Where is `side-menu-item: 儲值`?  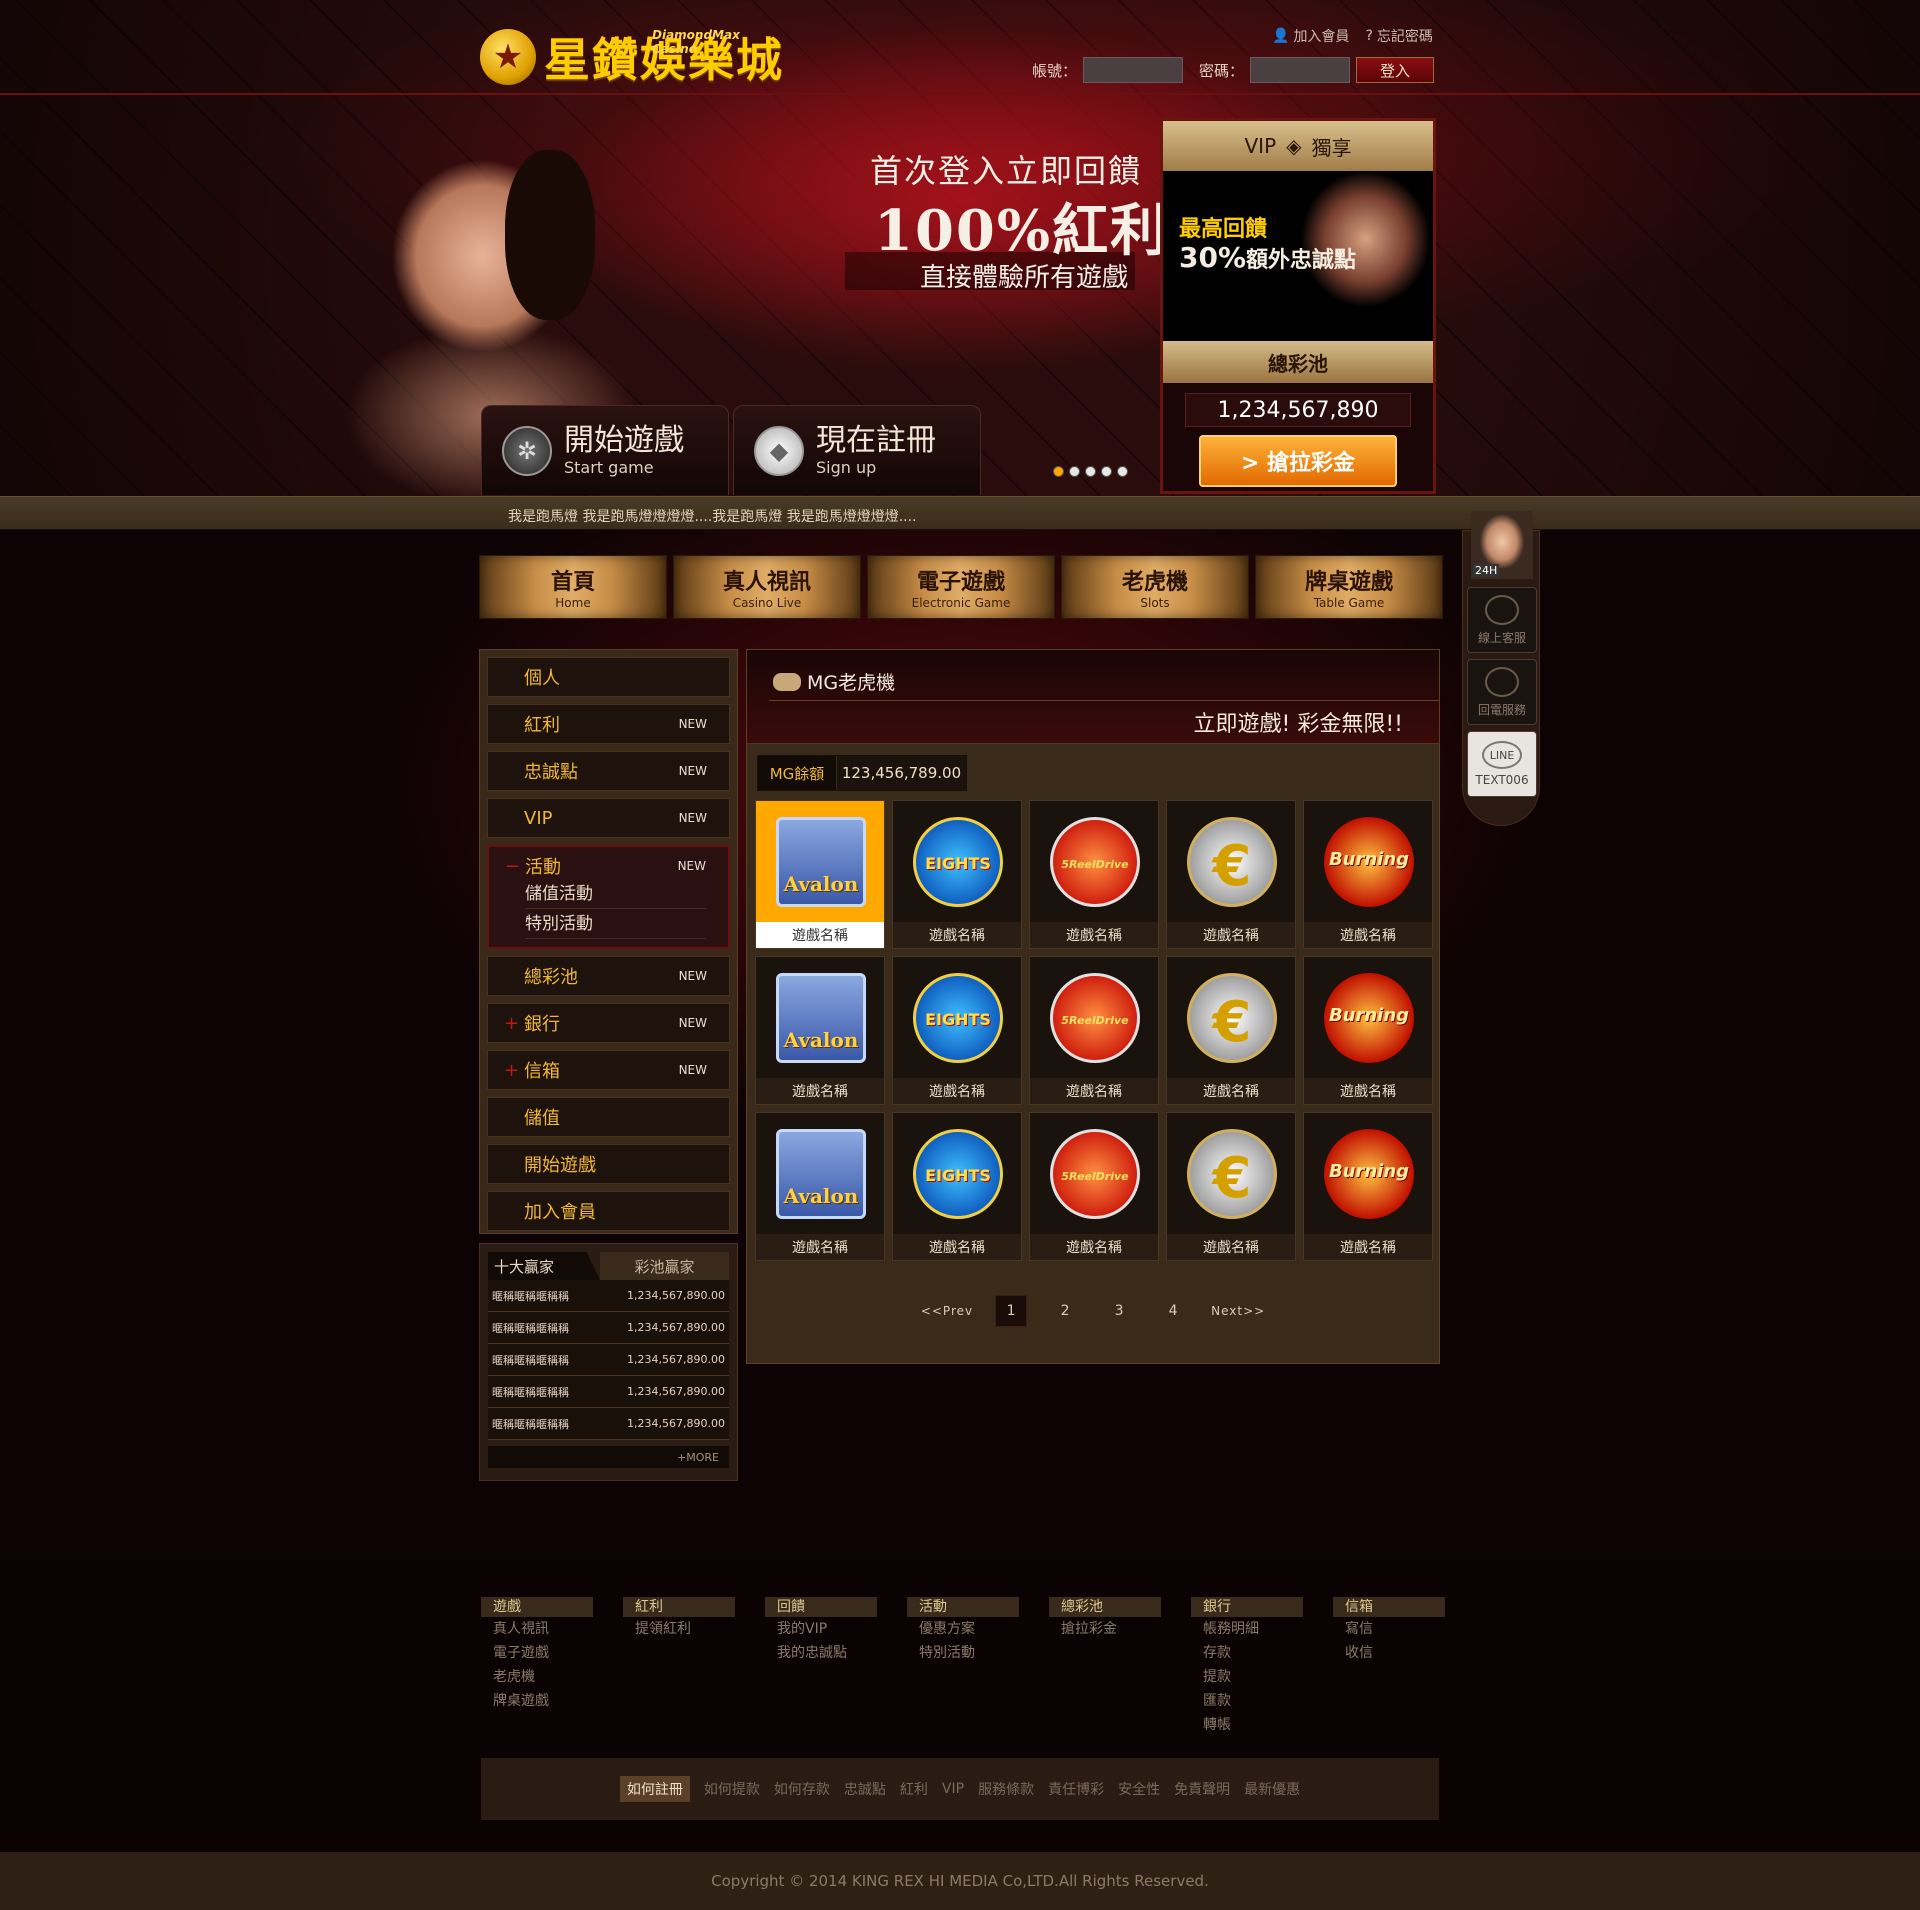
side-menu-item: 儲值 is located at coordinates (608, 1117).